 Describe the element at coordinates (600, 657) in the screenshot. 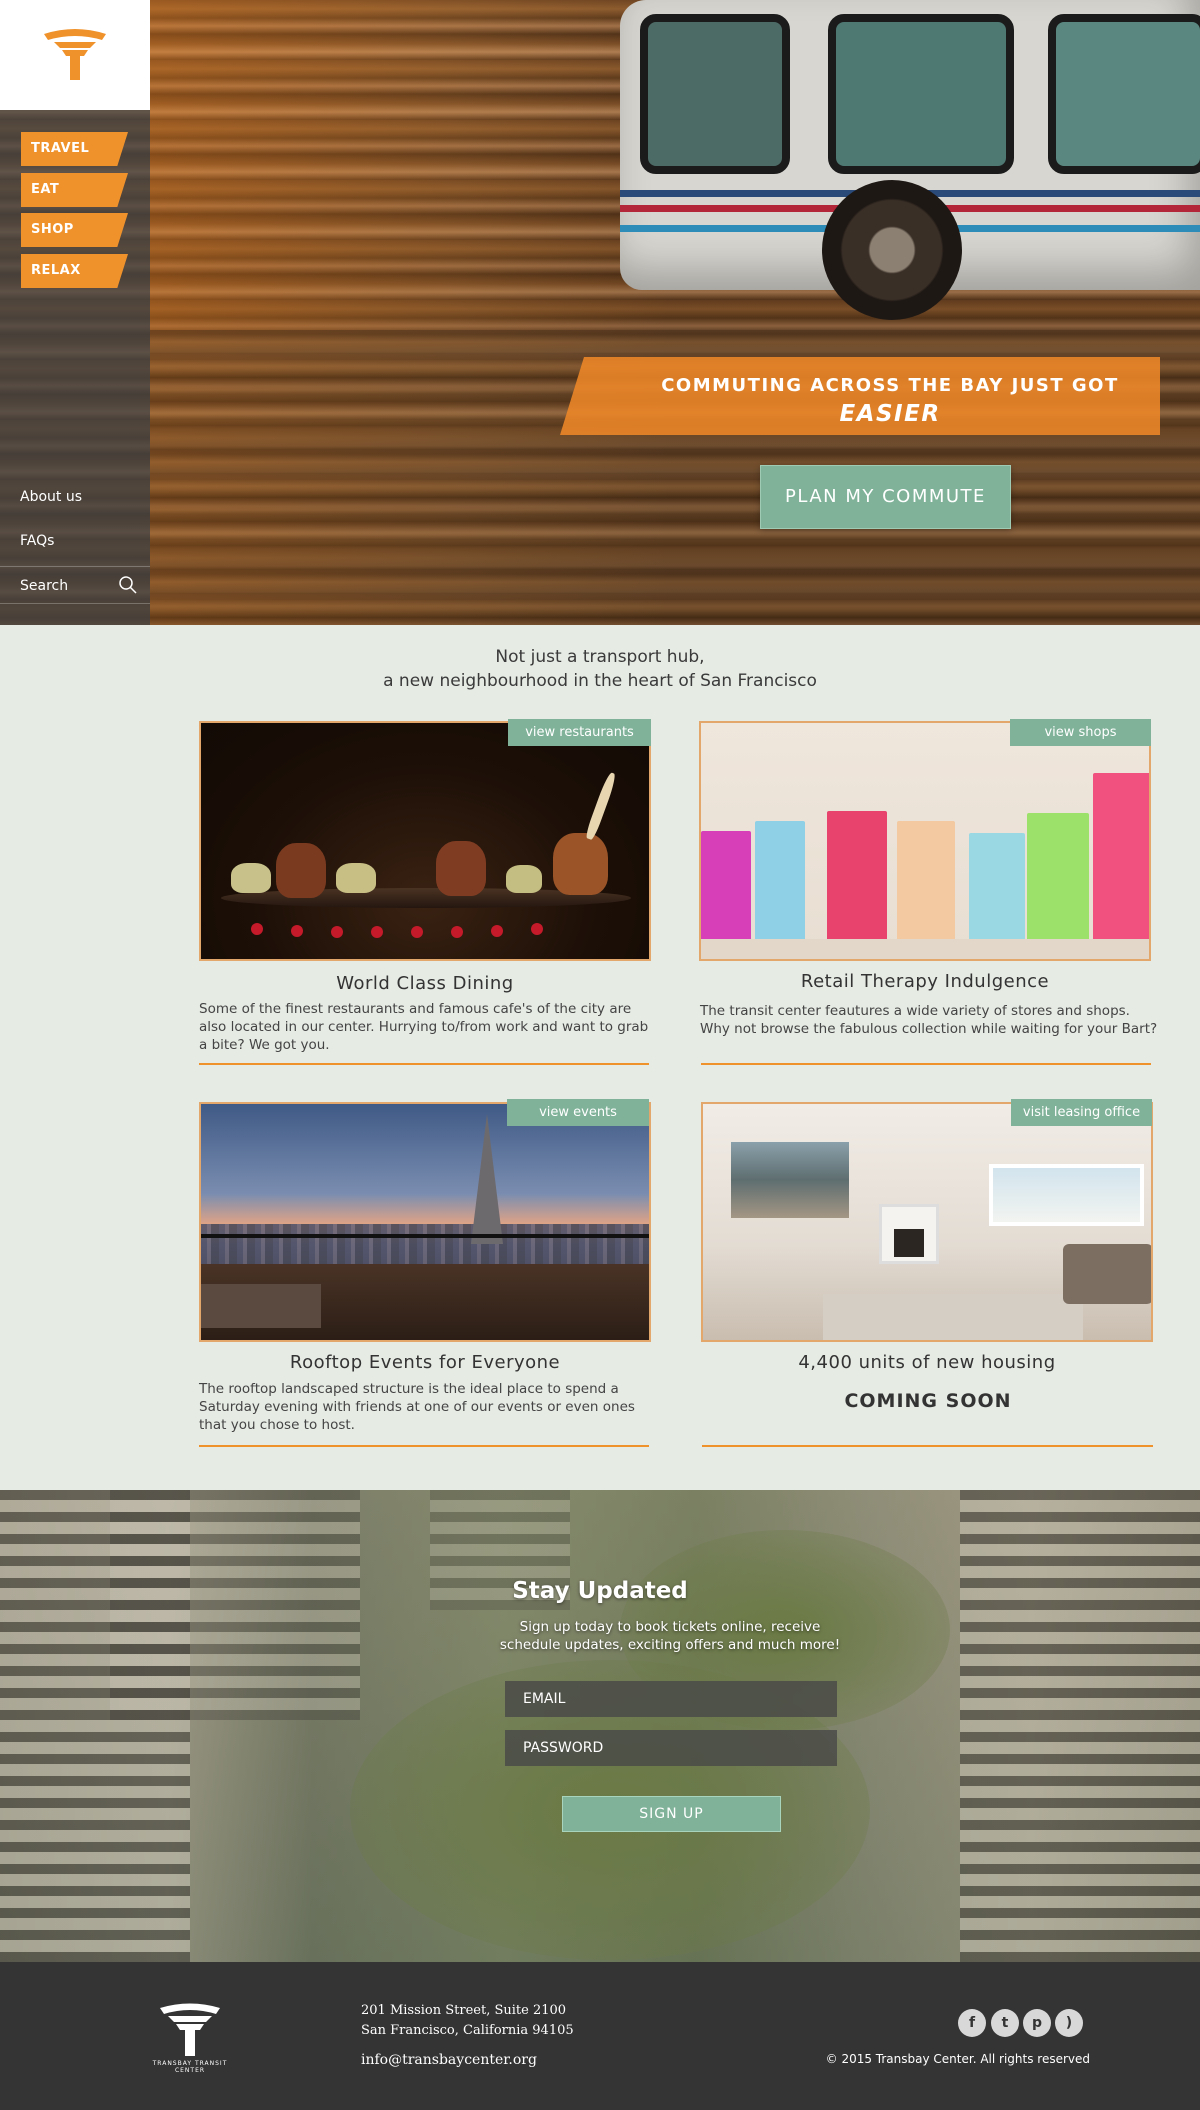

I see `intro-line-1: Not just a transport hub,` at that location.